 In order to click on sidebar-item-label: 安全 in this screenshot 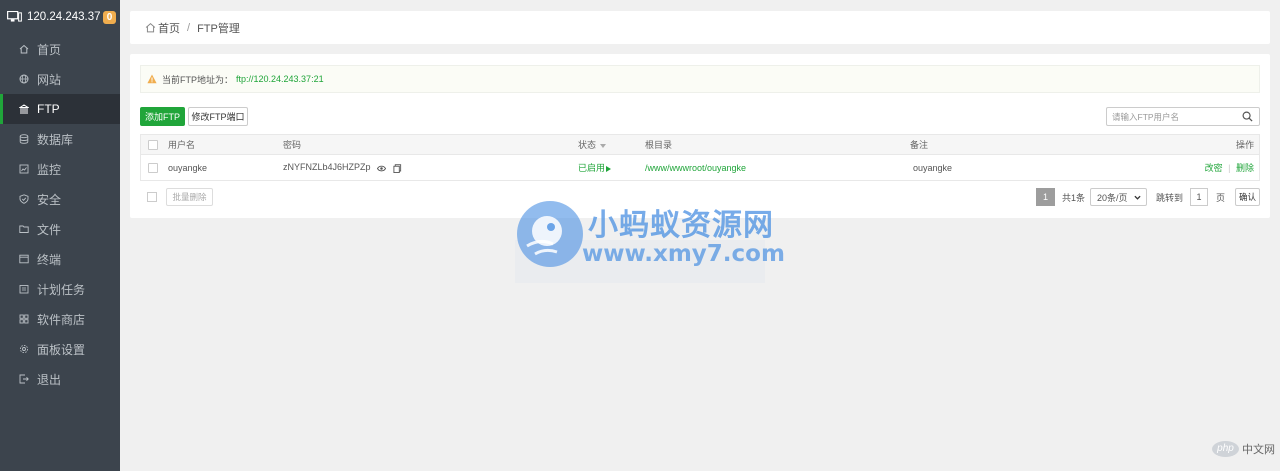, I will do `click(49, 199)`.